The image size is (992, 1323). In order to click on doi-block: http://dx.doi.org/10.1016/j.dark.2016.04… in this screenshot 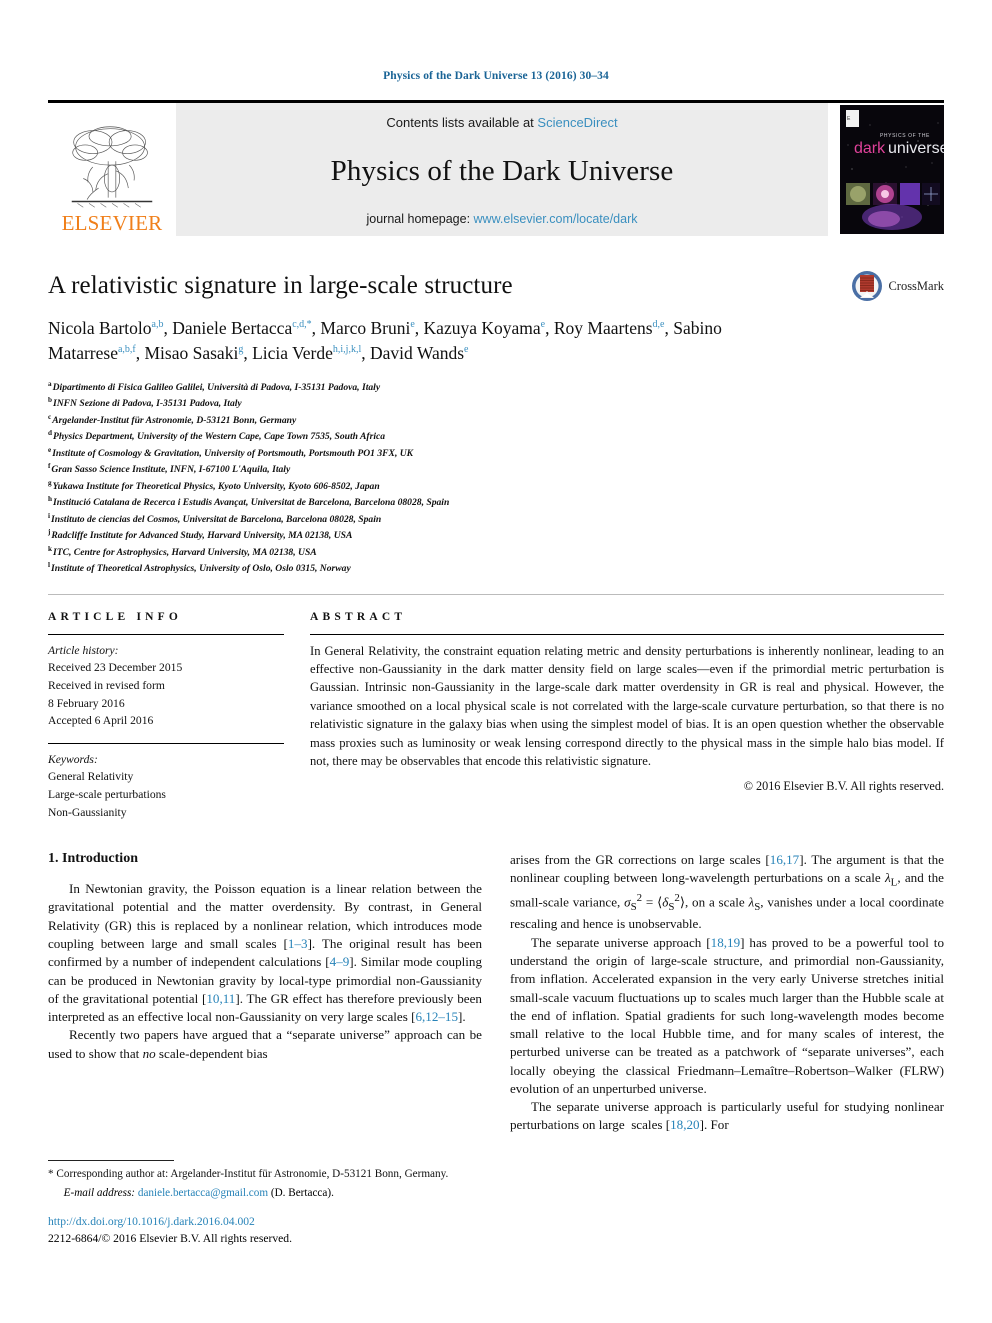, I will do `click(268, 1231)`.